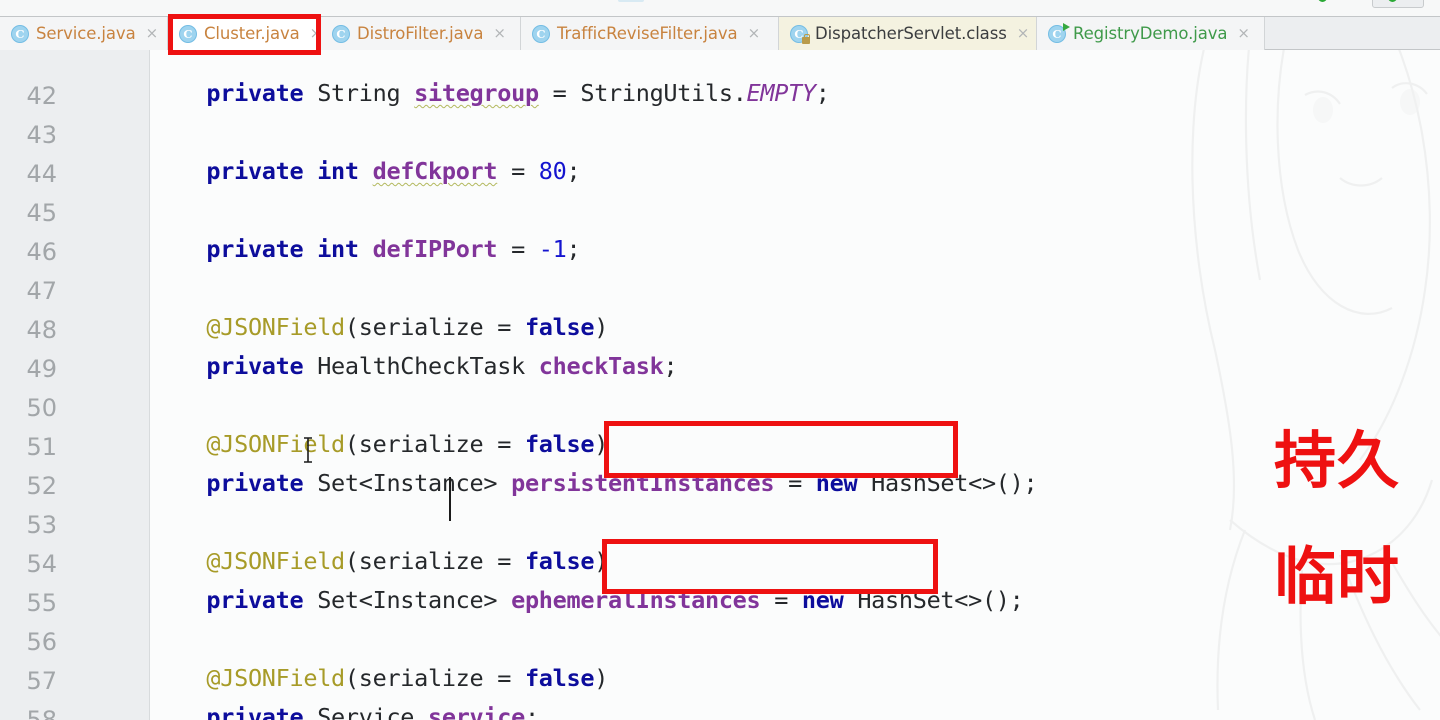 The height and width of the screenshot is (720, 1440). Describe the element at coordinates (338, 249) in the screenshot. I see `code-token: int` at that location.